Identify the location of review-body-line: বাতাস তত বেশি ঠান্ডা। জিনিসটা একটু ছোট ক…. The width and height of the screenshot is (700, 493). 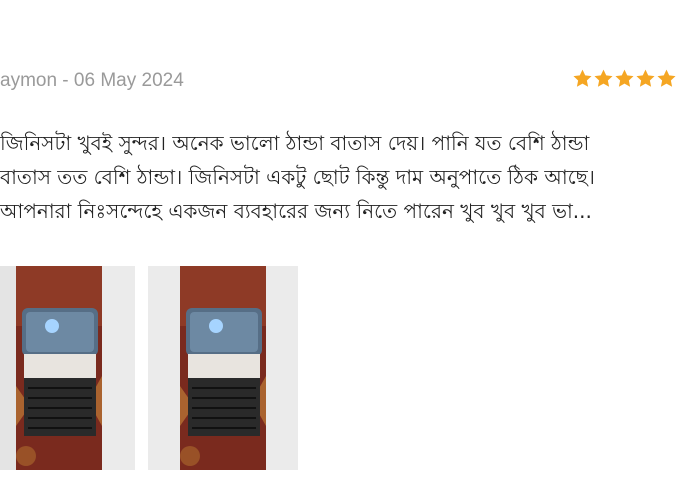
(297, 177).